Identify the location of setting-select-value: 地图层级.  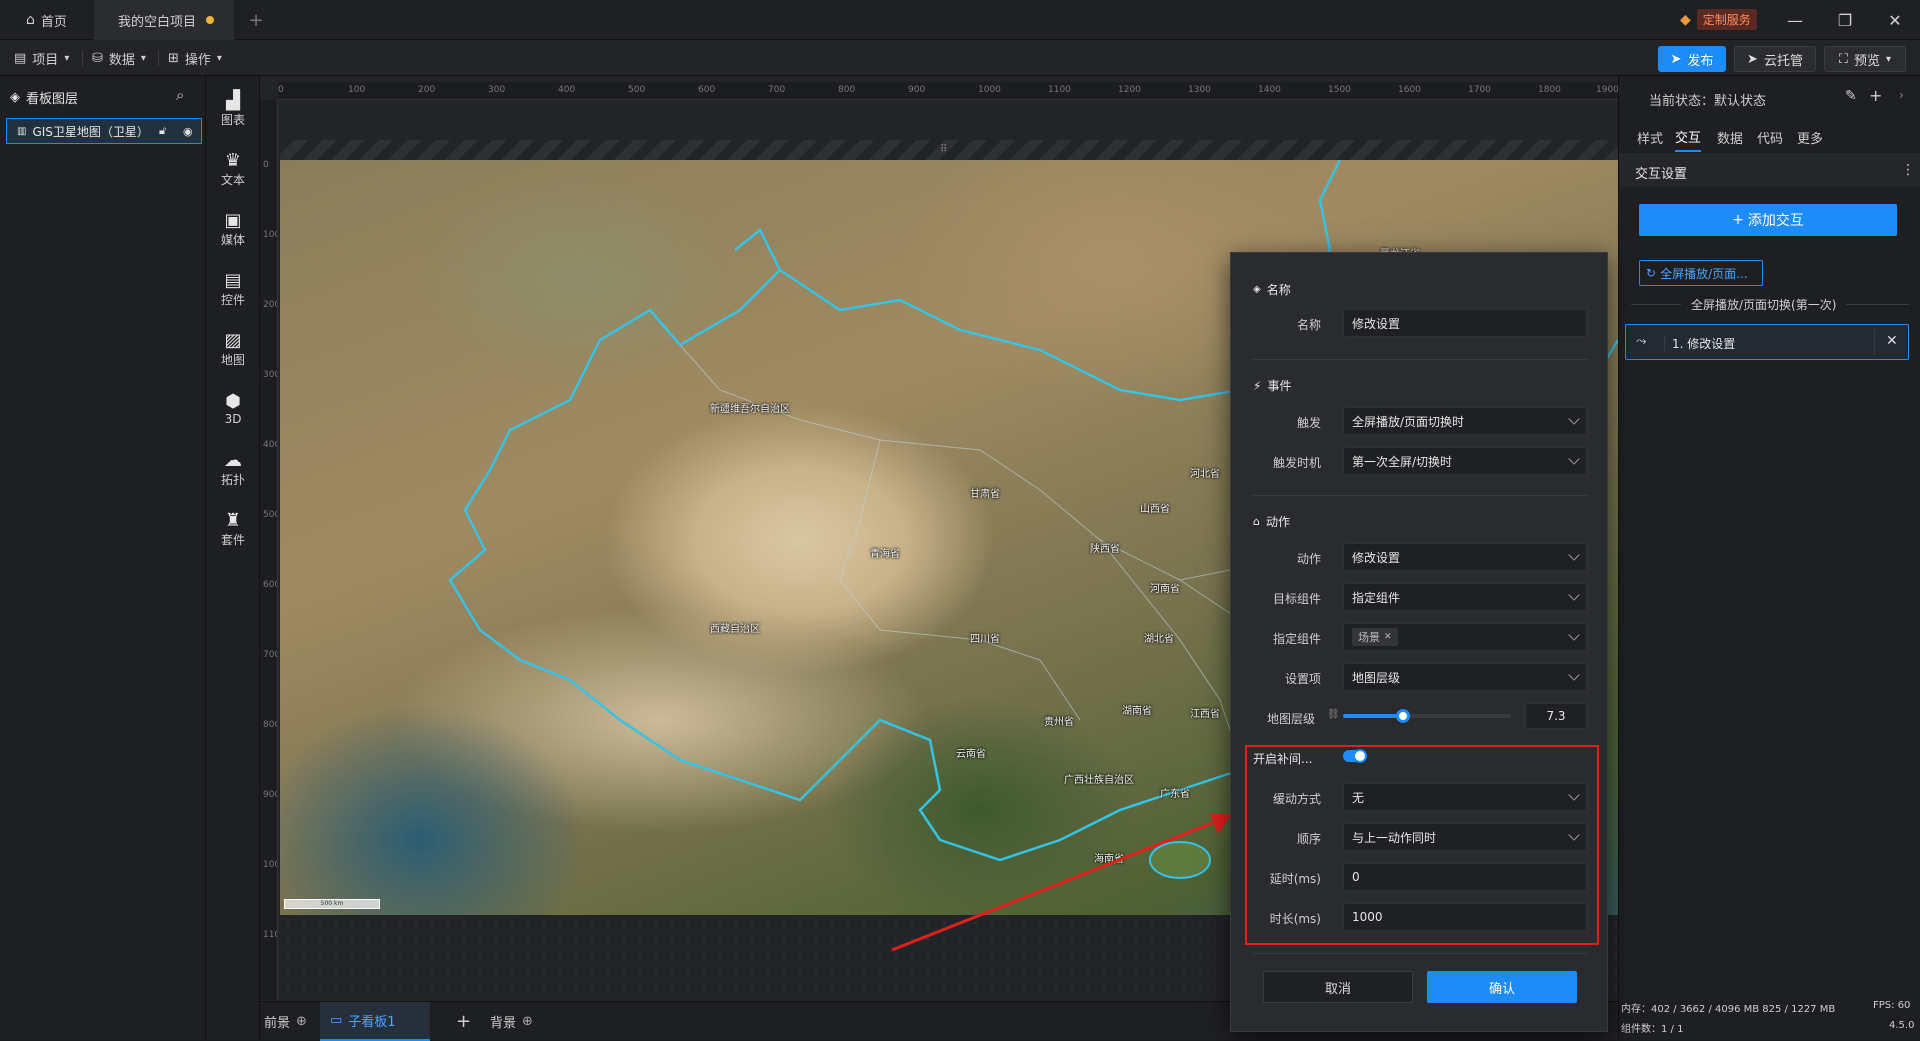
(1376, 677).